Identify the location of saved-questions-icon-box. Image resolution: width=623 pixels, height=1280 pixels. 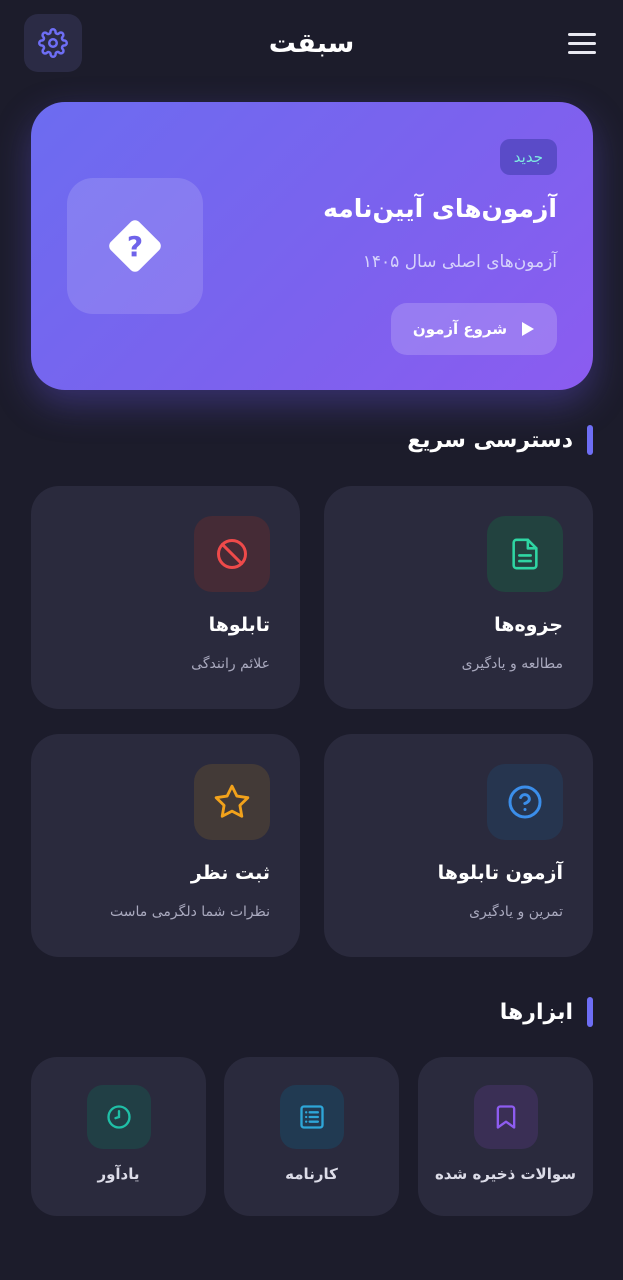
(506, 1117).